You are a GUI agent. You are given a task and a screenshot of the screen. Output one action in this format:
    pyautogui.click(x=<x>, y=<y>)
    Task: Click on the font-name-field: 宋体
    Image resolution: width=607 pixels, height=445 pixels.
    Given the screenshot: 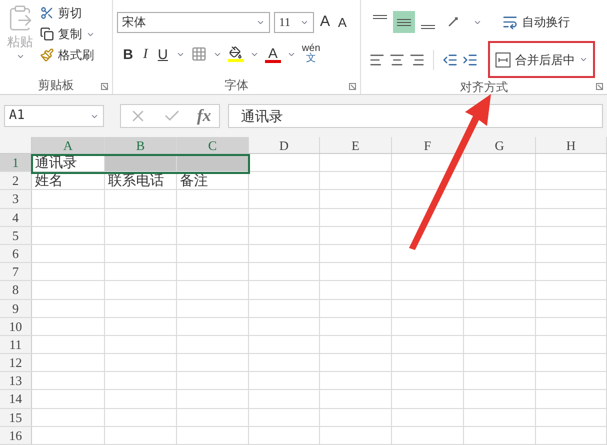 What is the action you would take?
    pyautogui.click(x=193, y=22)
    